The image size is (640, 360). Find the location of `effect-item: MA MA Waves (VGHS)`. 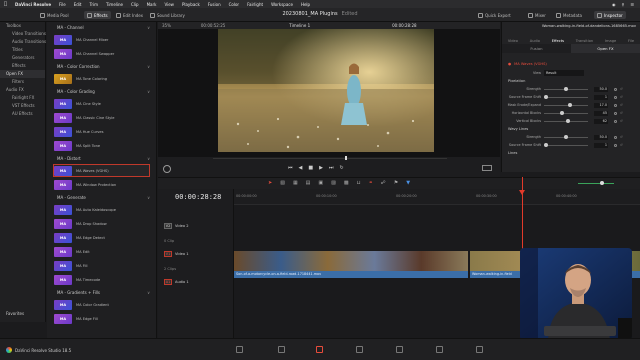

effect-item: MA MA Waves (VGHS) is located at coordinates (101, 170).